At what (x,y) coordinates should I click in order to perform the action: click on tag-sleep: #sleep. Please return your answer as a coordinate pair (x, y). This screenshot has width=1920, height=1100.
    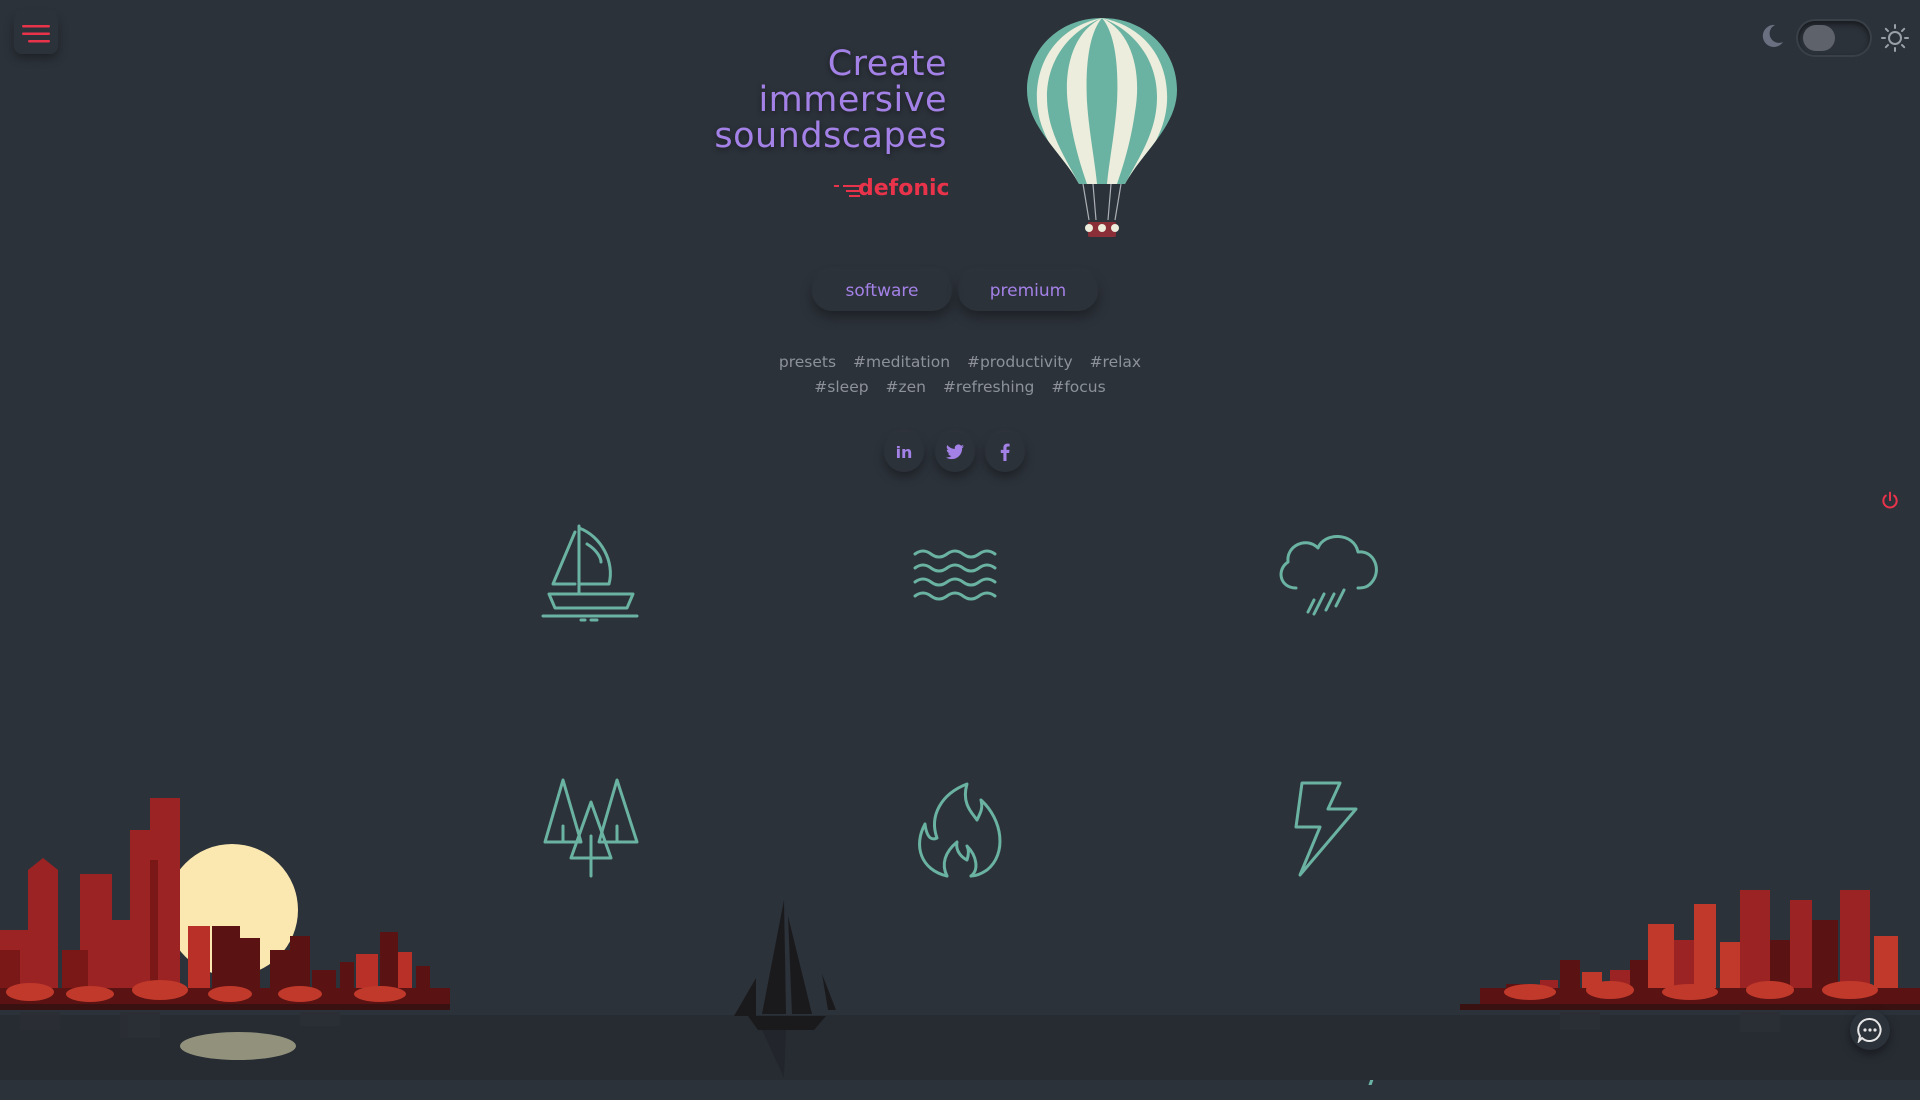
    Looking at the image, I should click on (841, 387).